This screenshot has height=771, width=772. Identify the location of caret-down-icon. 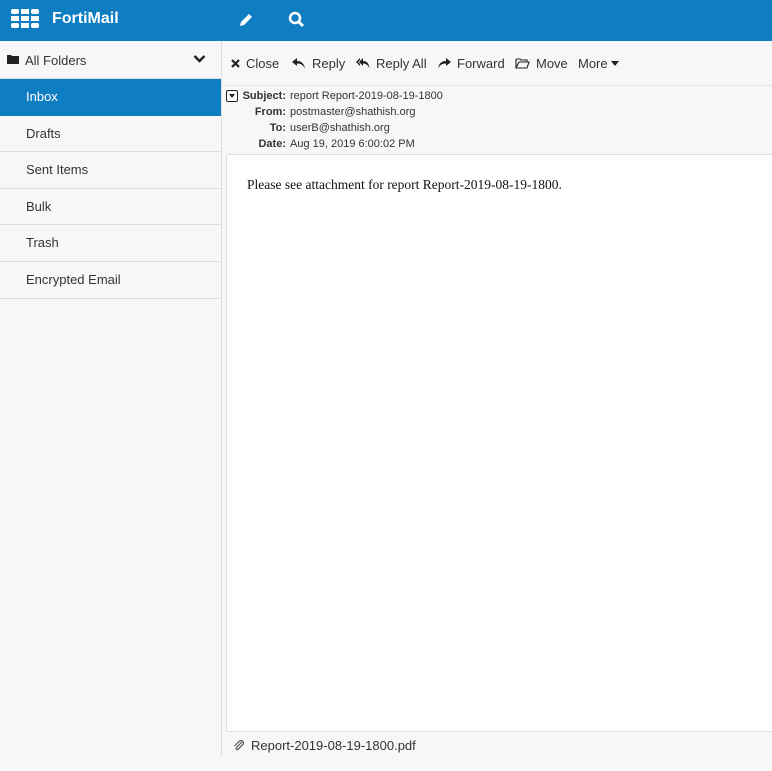
(614, 63).